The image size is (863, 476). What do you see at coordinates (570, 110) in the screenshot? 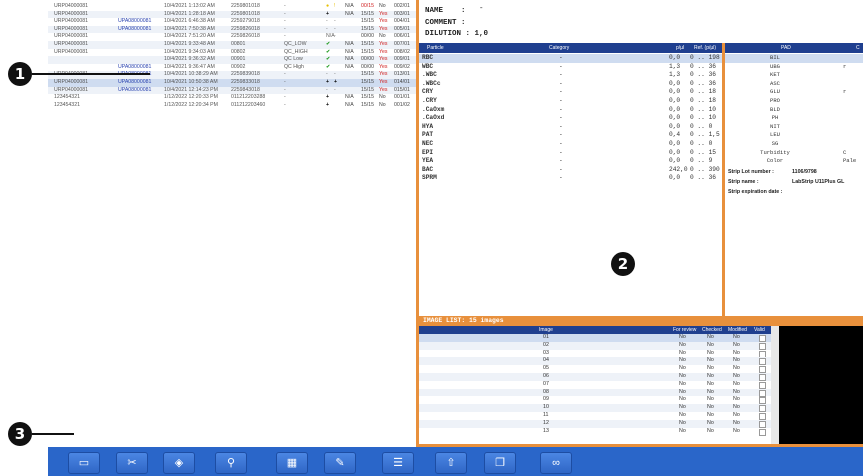
I see `particle-row: .CaOxm - 0,0 0 .. 10` at bounding box center [570, 110].